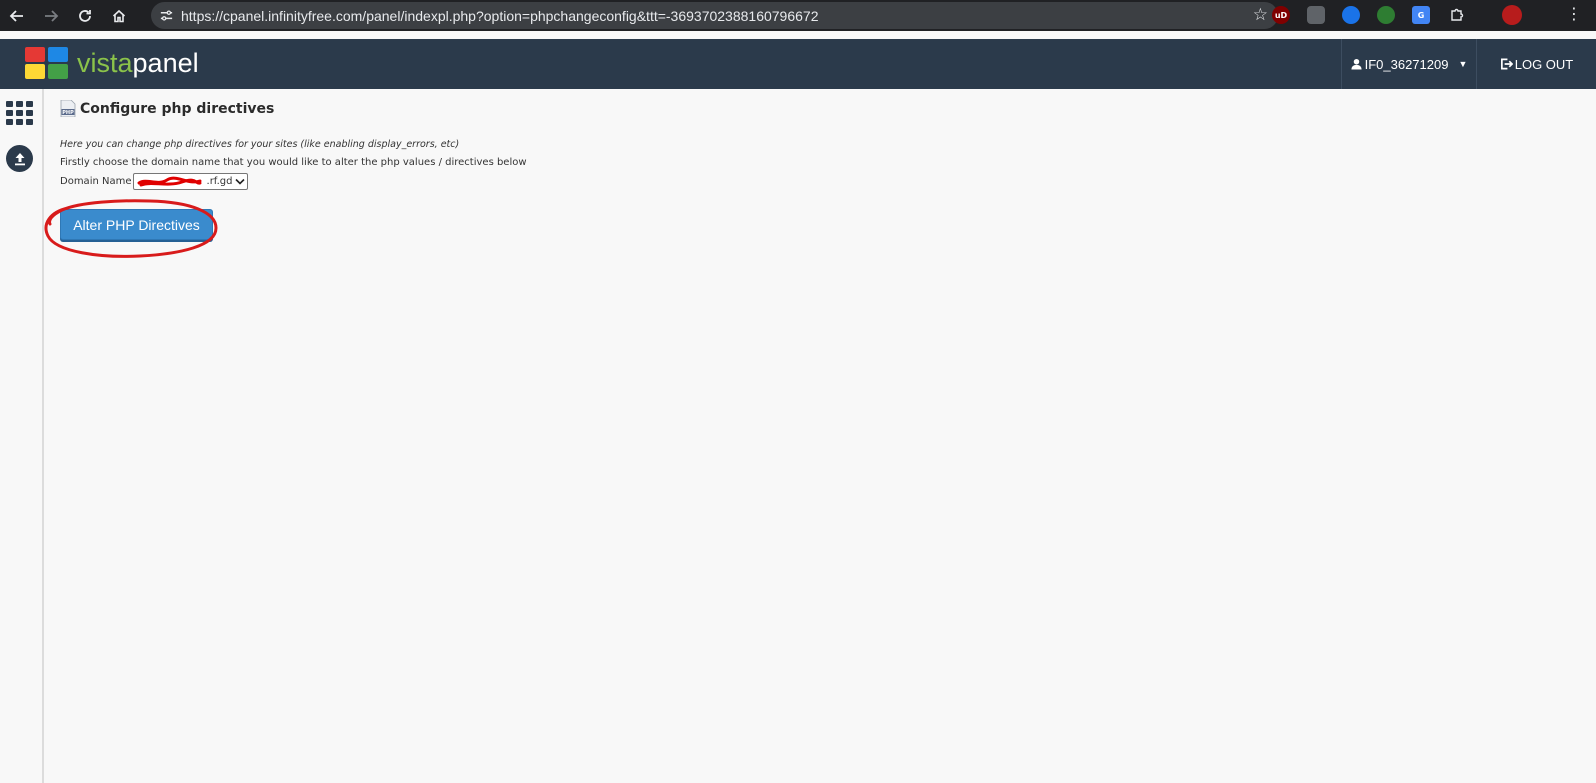 Image resolution: width=1596 pixels, height=783 pixels. Describe the element at coordinates (68, 113) in the screenshot. I see `svg-text: PHP` at that location.